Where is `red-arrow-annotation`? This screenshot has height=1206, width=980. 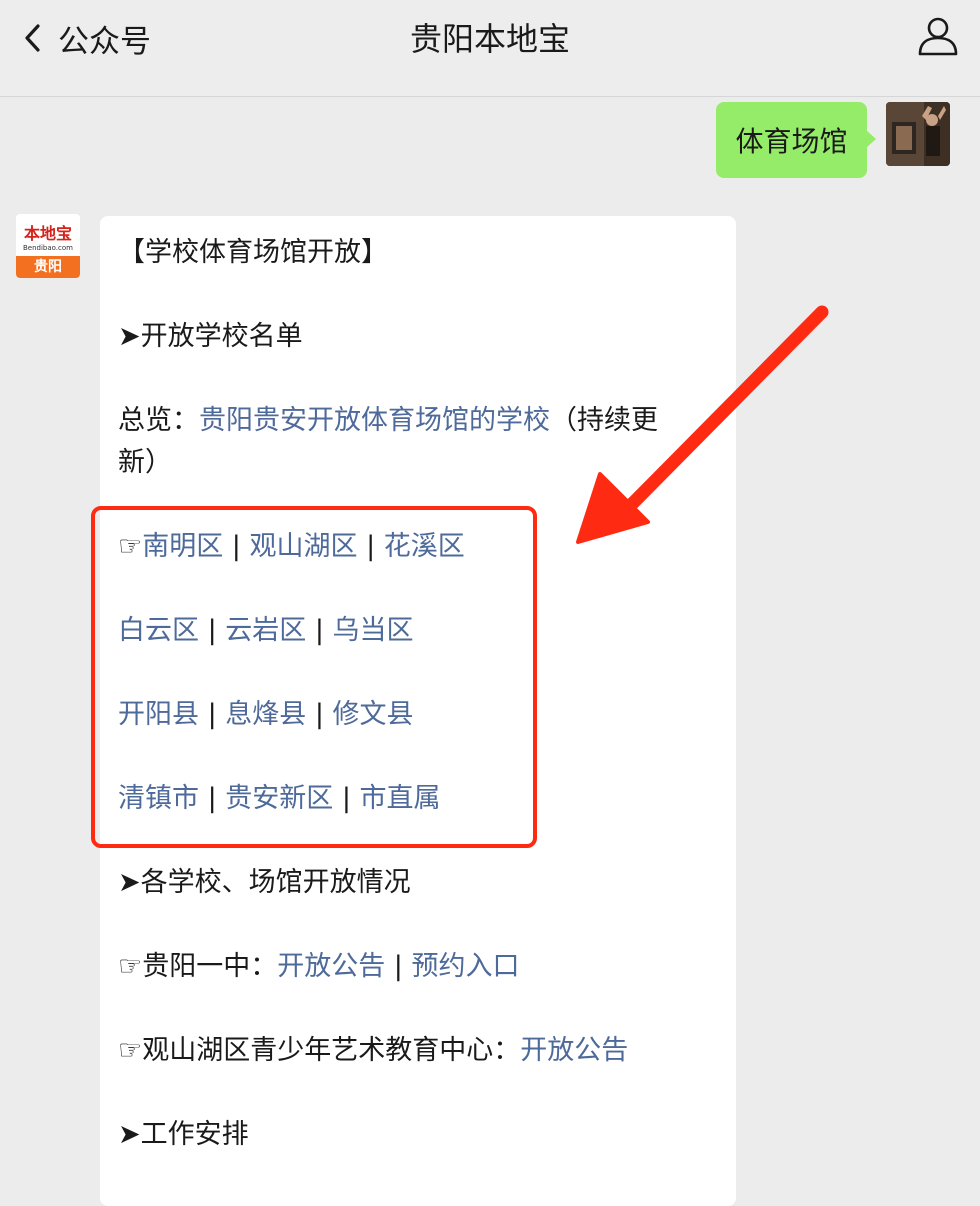 red-arrow-annotation is located at coordinates (702, 424).